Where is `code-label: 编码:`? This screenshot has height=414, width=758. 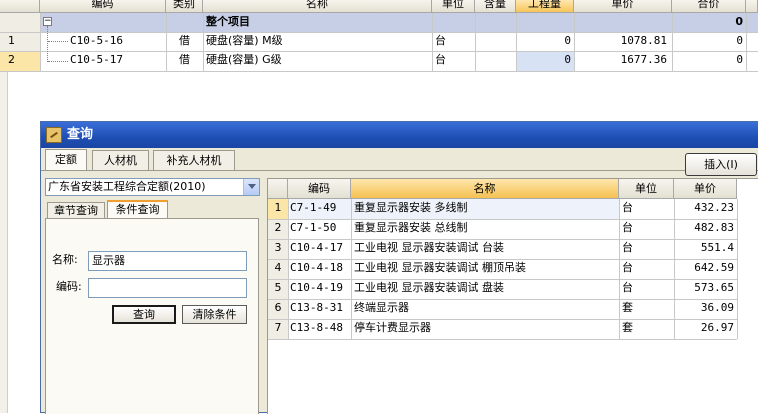 code-label: 编码: is located at coordinates (69, 286).